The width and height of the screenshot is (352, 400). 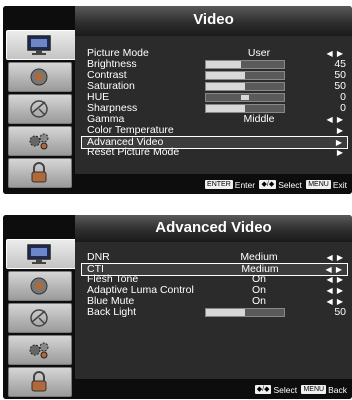 I want to click on row-label: Reset Picture Mode, so click(x=133, y=152).